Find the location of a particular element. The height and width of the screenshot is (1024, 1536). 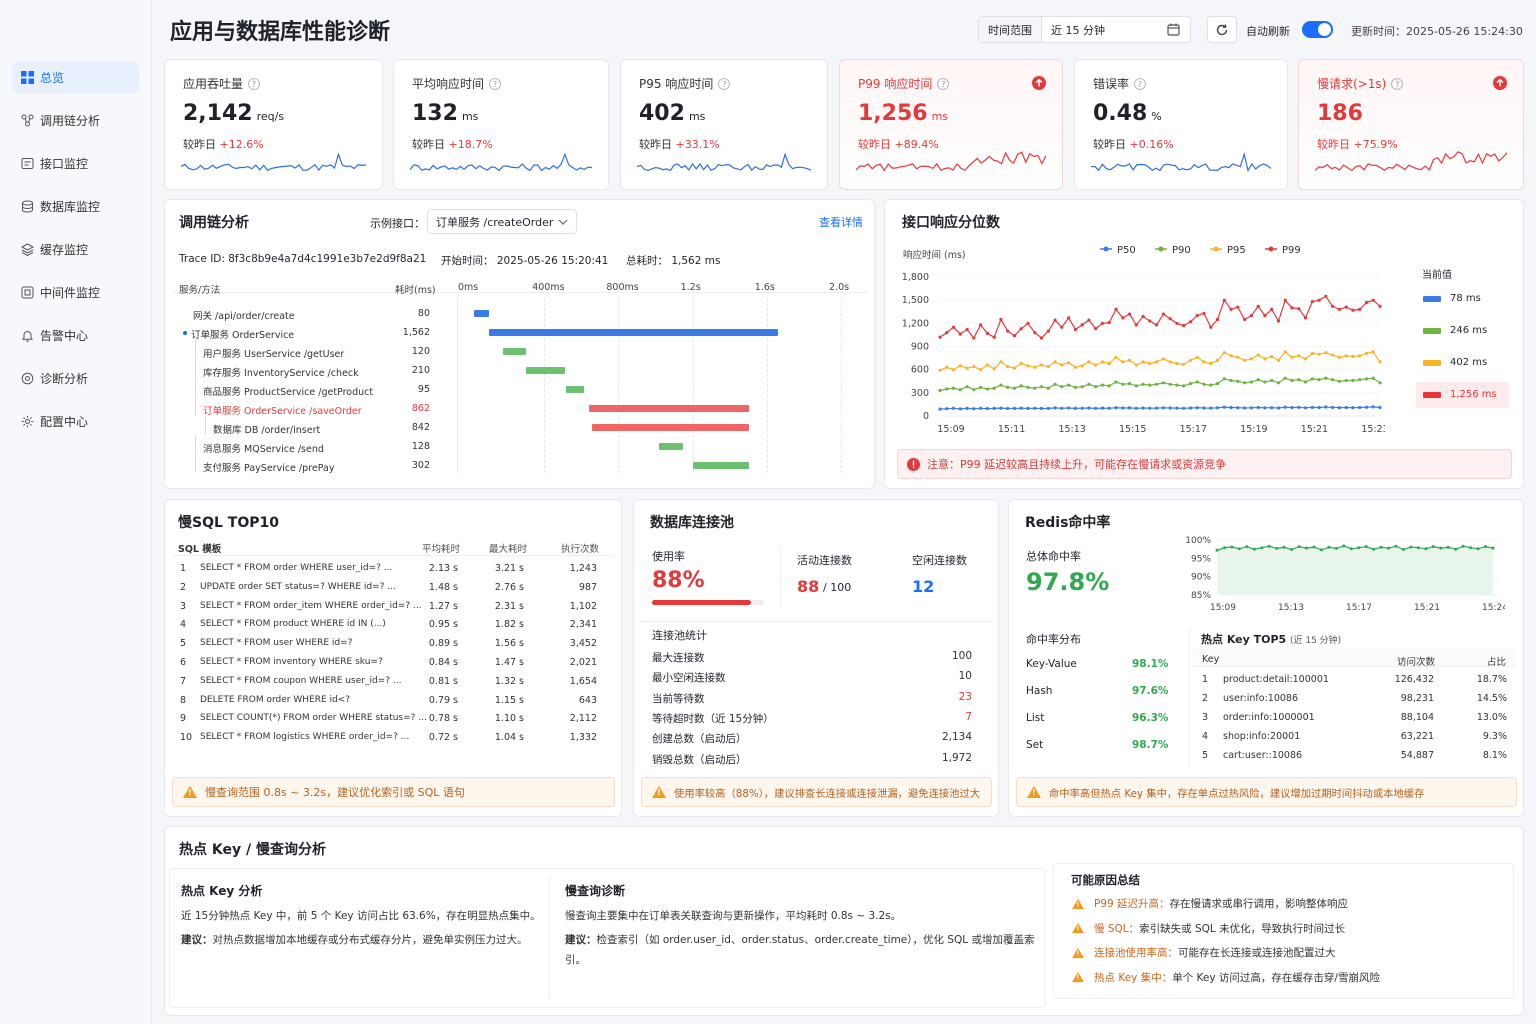

kpi-card: P99 响应时间? 1,256 ms 较昨日 +89.4% is located at coordinates (951, 124).